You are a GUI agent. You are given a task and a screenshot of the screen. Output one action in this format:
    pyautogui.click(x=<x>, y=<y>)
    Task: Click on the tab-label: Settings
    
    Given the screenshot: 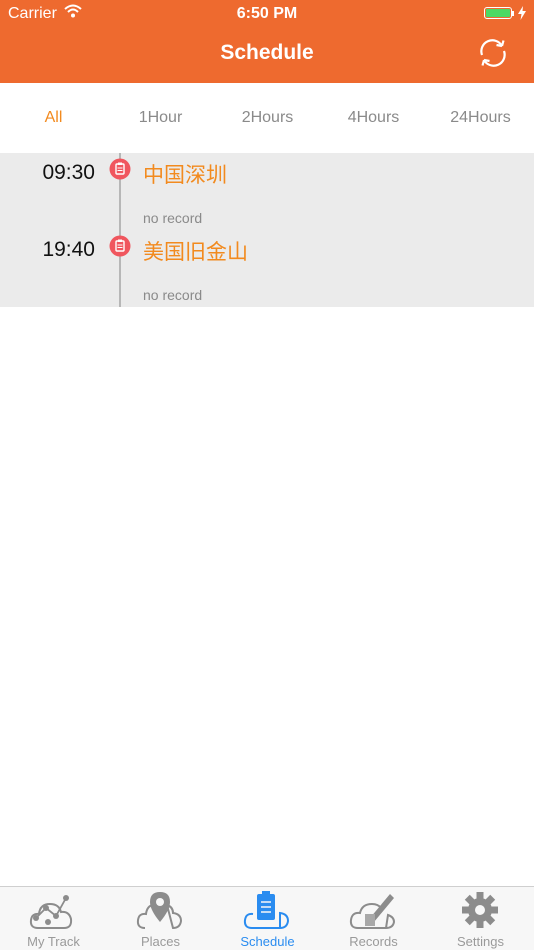 What is the action you would take?
    pyautogui.click(x=480, y=941)
    